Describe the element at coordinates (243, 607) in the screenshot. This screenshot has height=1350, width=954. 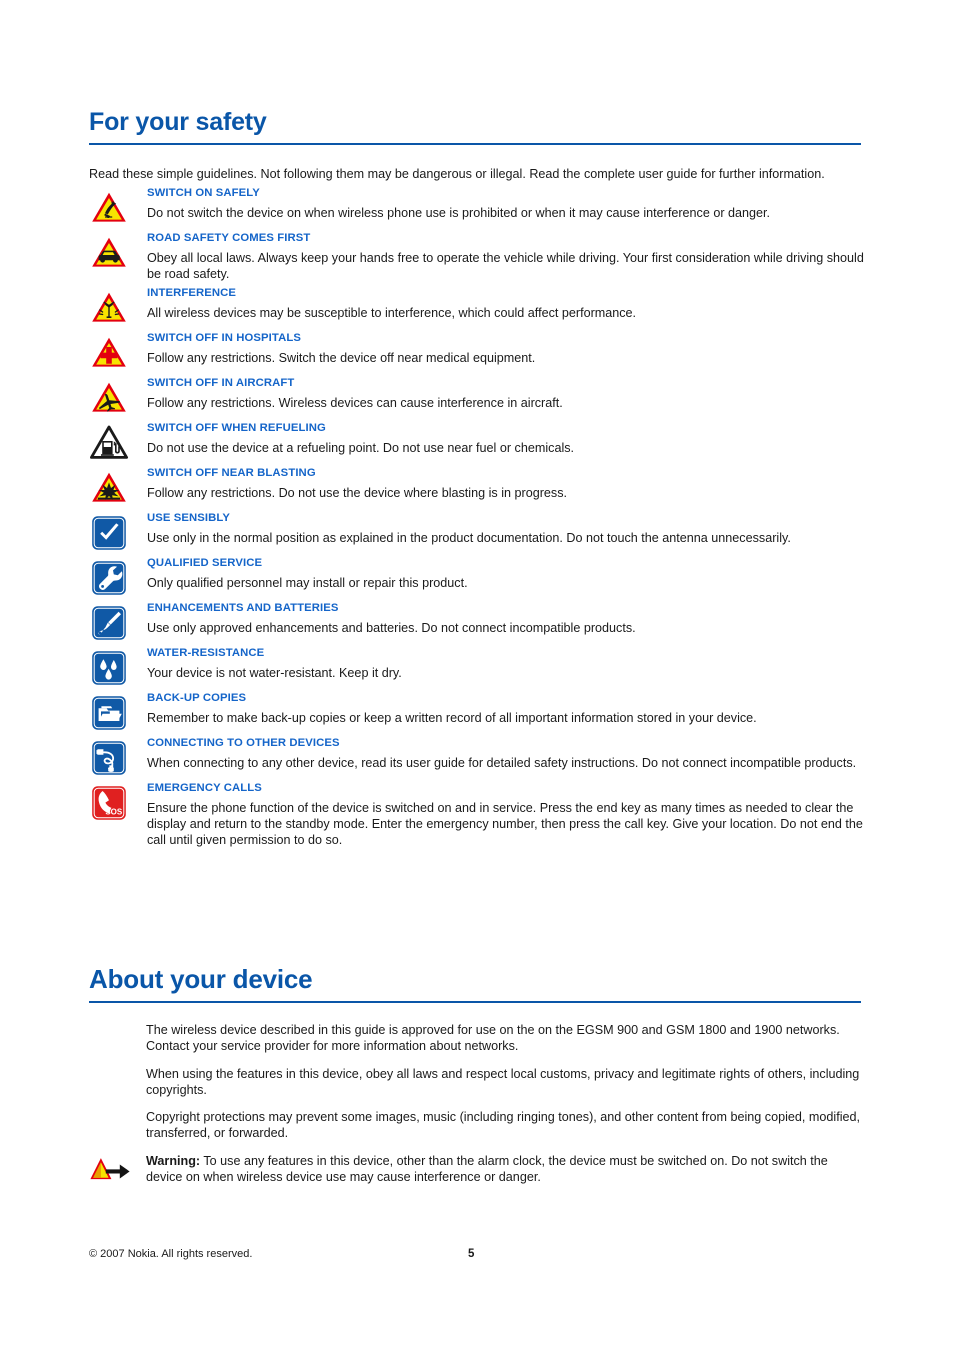
I see `list-item-title: ENHANCEMENTS AND BATTERIES` at that location.